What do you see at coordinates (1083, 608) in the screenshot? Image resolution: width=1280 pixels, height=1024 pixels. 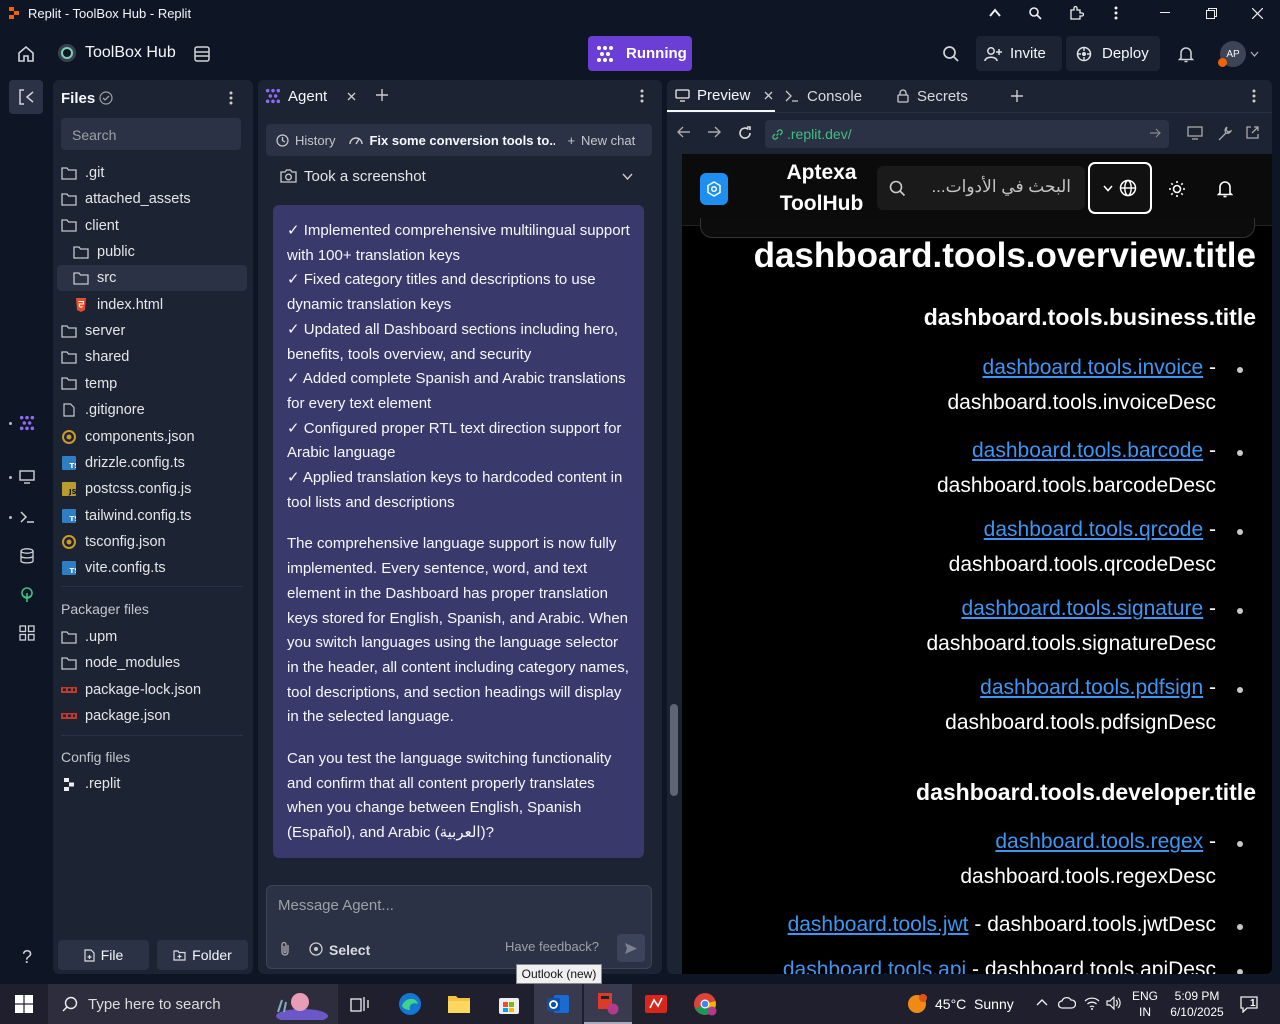 I see `tool-link-signature: dashboard.tools.signature` at bounding box center [1083, 608].